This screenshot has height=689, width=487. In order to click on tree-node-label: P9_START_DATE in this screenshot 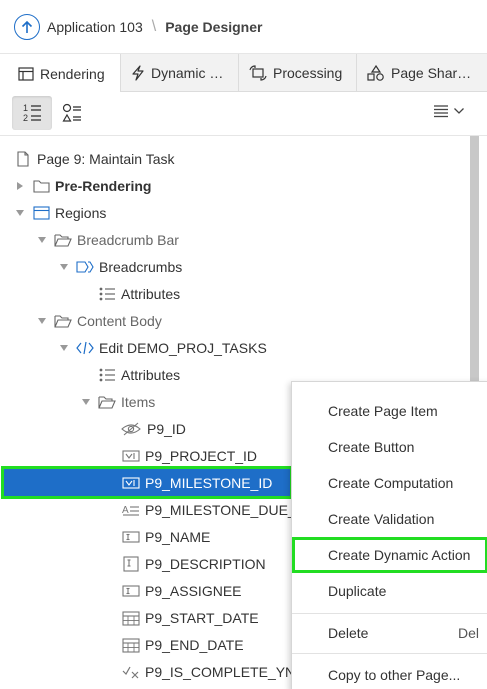, I will do `click(202, 617)`.